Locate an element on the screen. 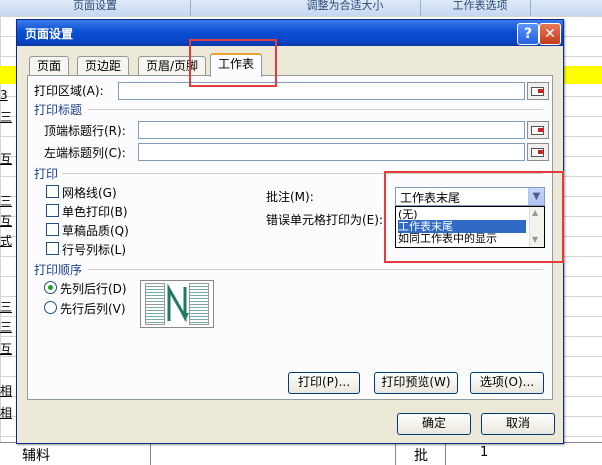  down-then-over-radio is located at coordinates (50, 287).